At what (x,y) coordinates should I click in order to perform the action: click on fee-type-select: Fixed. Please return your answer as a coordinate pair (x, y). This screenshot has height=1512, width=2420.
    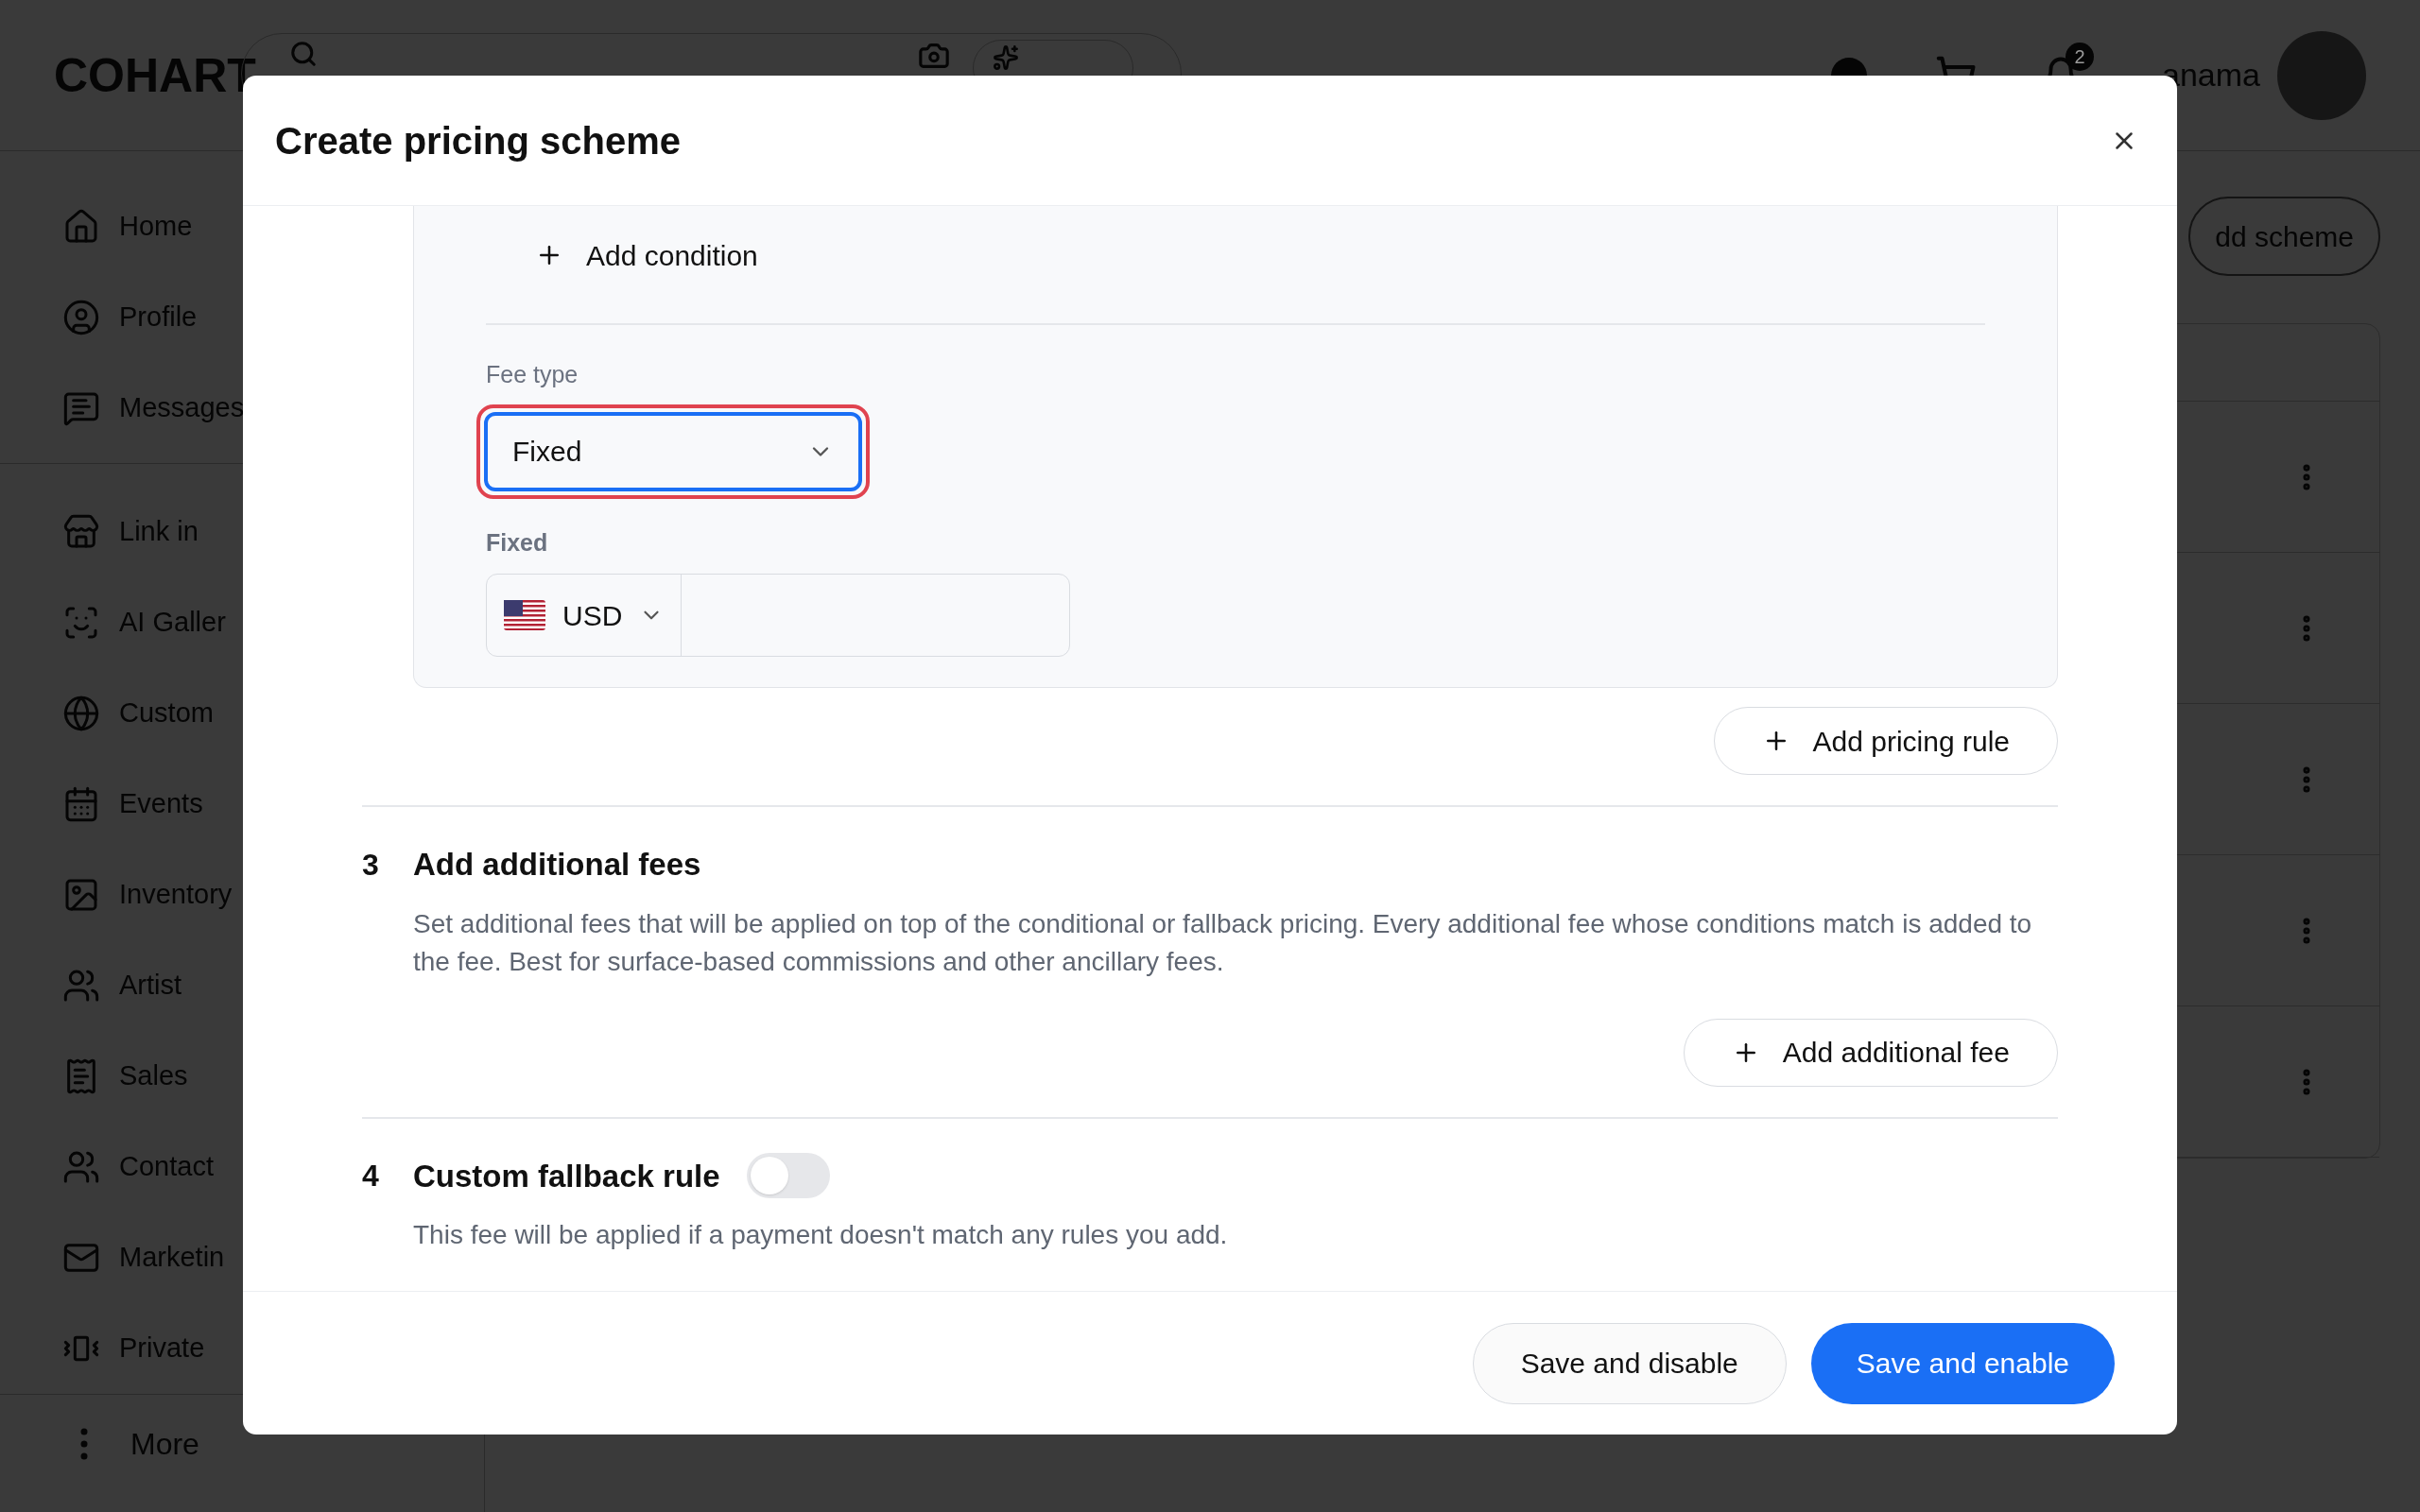
    Looking at the image, I should click on (673, 451).